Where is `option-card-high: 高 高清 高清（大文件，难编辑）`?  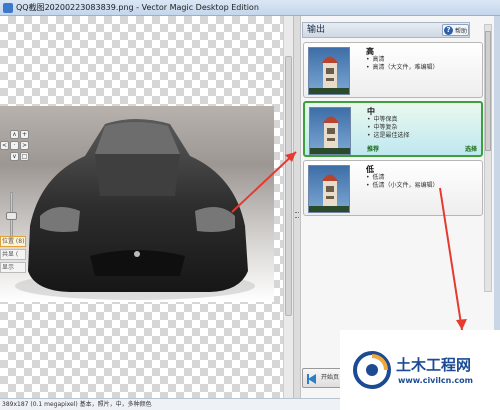
option-card-high: 高 高清 高清（大文件，难编辑） is located at coordinates (393, 70).